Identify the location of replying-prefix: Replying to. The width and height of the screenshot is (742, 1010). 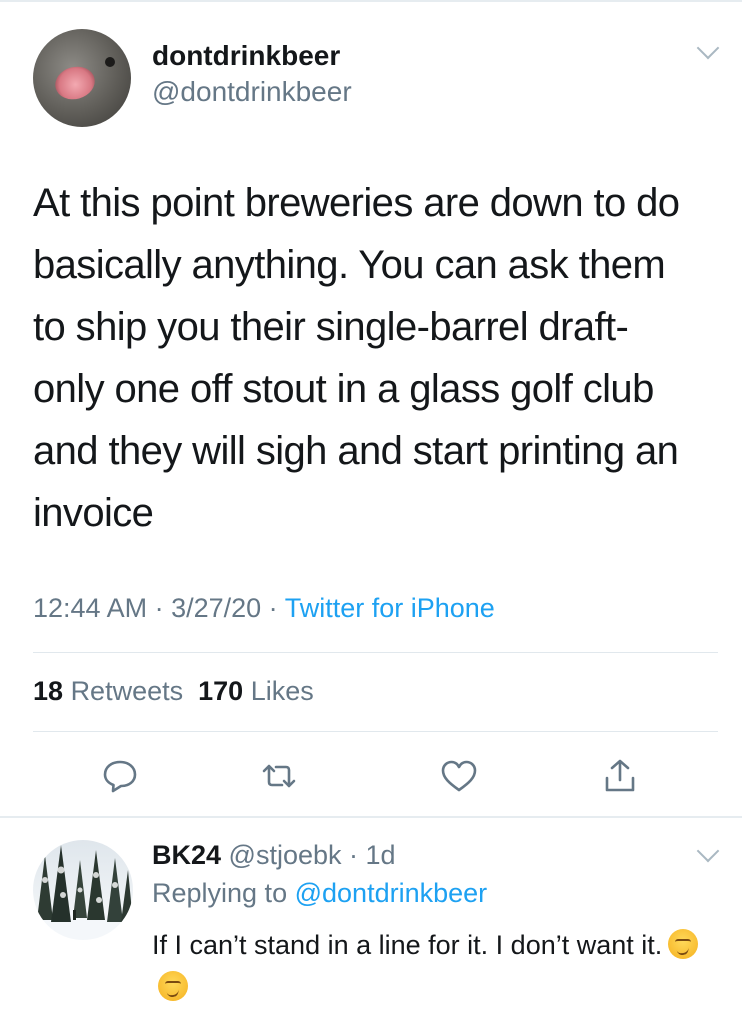
(220, 893).